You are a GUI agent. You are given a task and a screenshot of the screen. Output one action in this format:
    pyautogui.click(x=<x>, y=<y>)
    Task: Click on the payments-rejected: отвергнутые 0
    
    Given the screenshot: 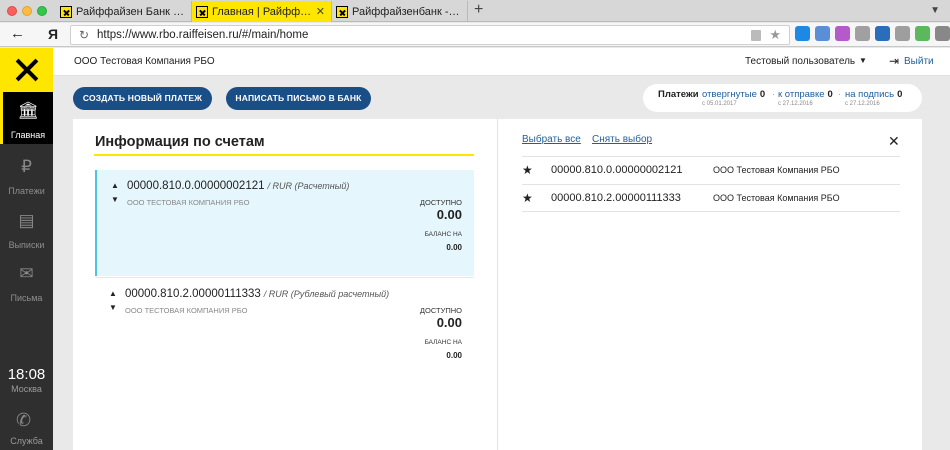 What is the action you would take?
    pyautogui.click(x=733, y=94)
    